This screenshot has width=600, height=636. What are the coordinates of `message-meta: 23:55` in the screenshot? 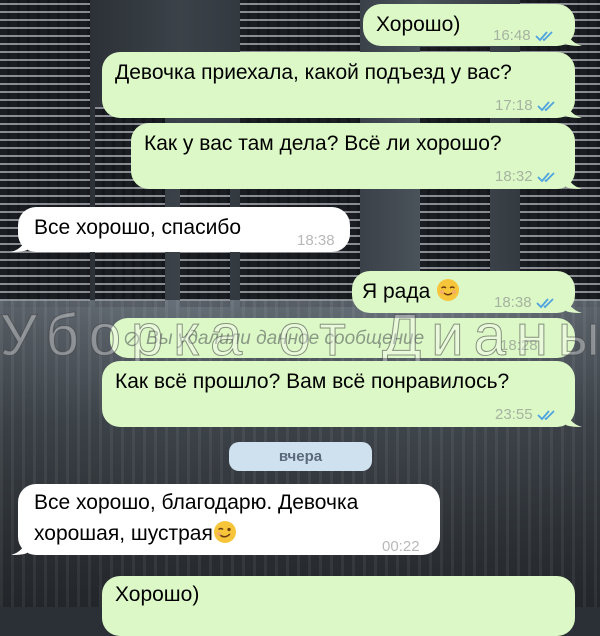 It's located at (526, 415).